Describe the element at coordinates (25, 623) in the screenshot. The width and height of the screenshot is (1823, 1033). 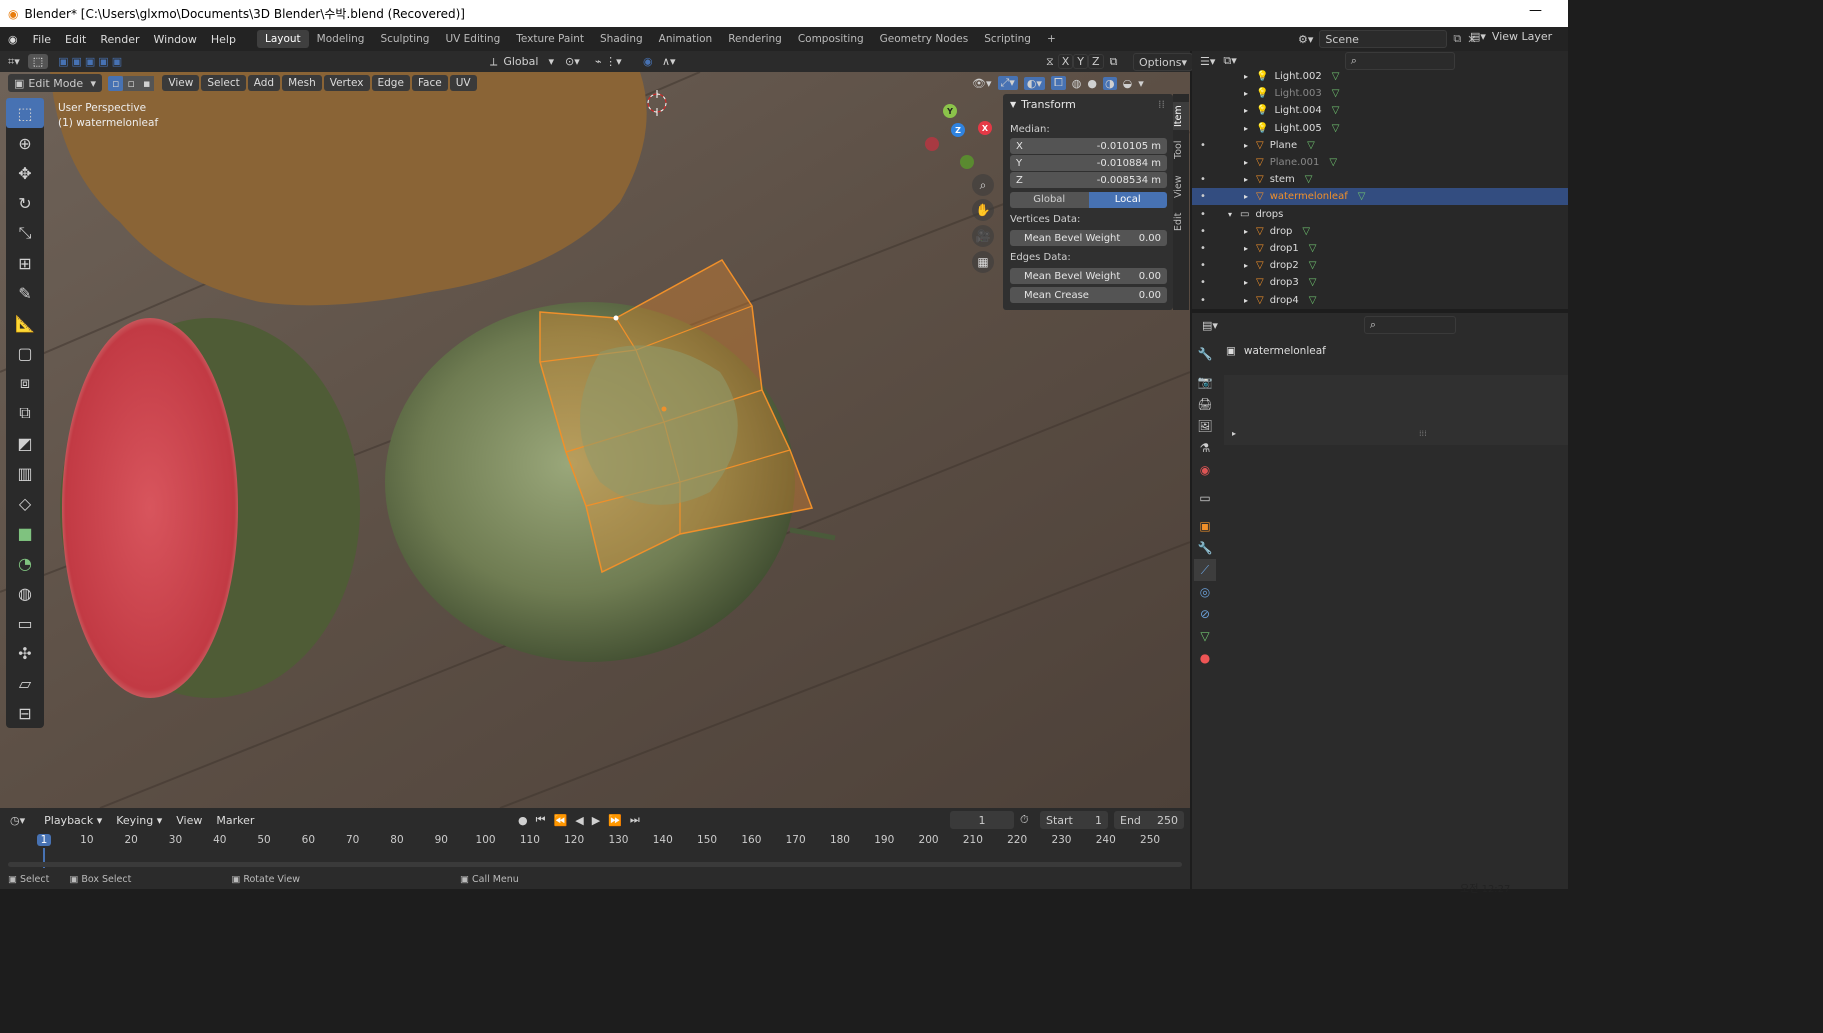
I see `edge-slide-tool: ▭` at that location.